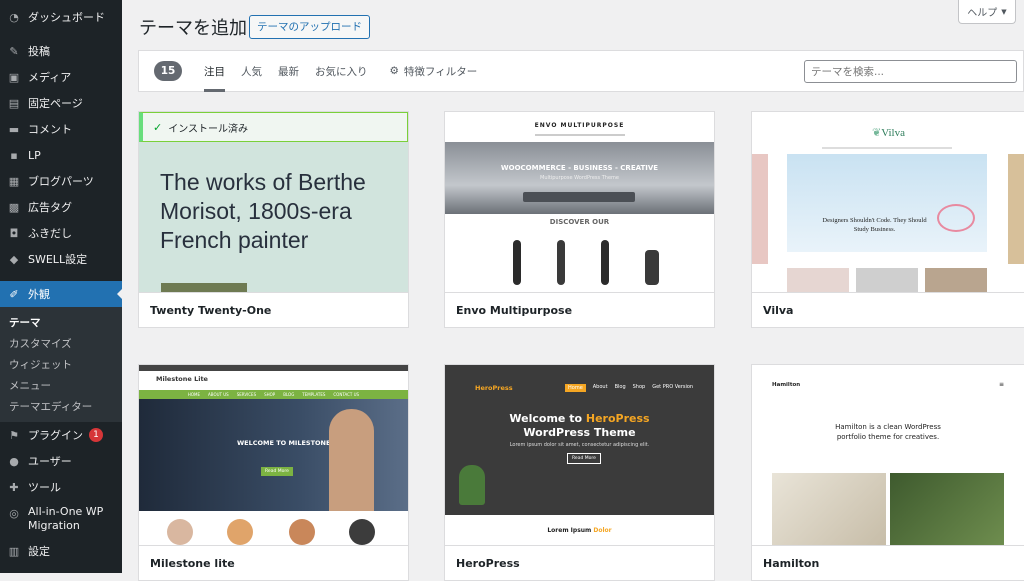 Image resolution: width=1024 pixels, height=581 pixels. What do you see at coordinates (579, 432) in the screenshot?
I see `hero-line2: WordPress Theme` at bounding box center [579, 432].